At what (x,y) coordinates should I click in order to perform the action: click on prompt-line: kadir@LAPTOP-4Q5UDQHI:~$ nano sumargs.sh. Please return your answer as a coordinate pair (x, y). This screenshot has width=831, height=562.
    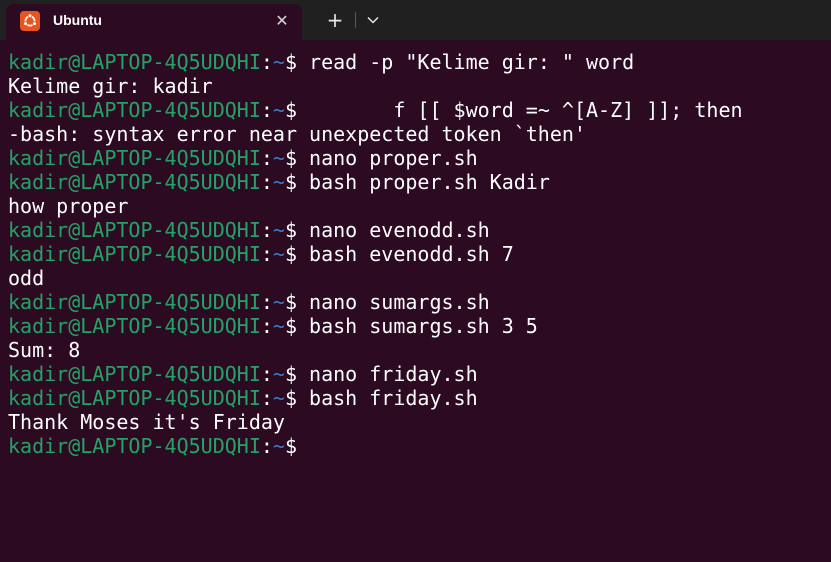
    Looking at the image, I should click on (415, 302).